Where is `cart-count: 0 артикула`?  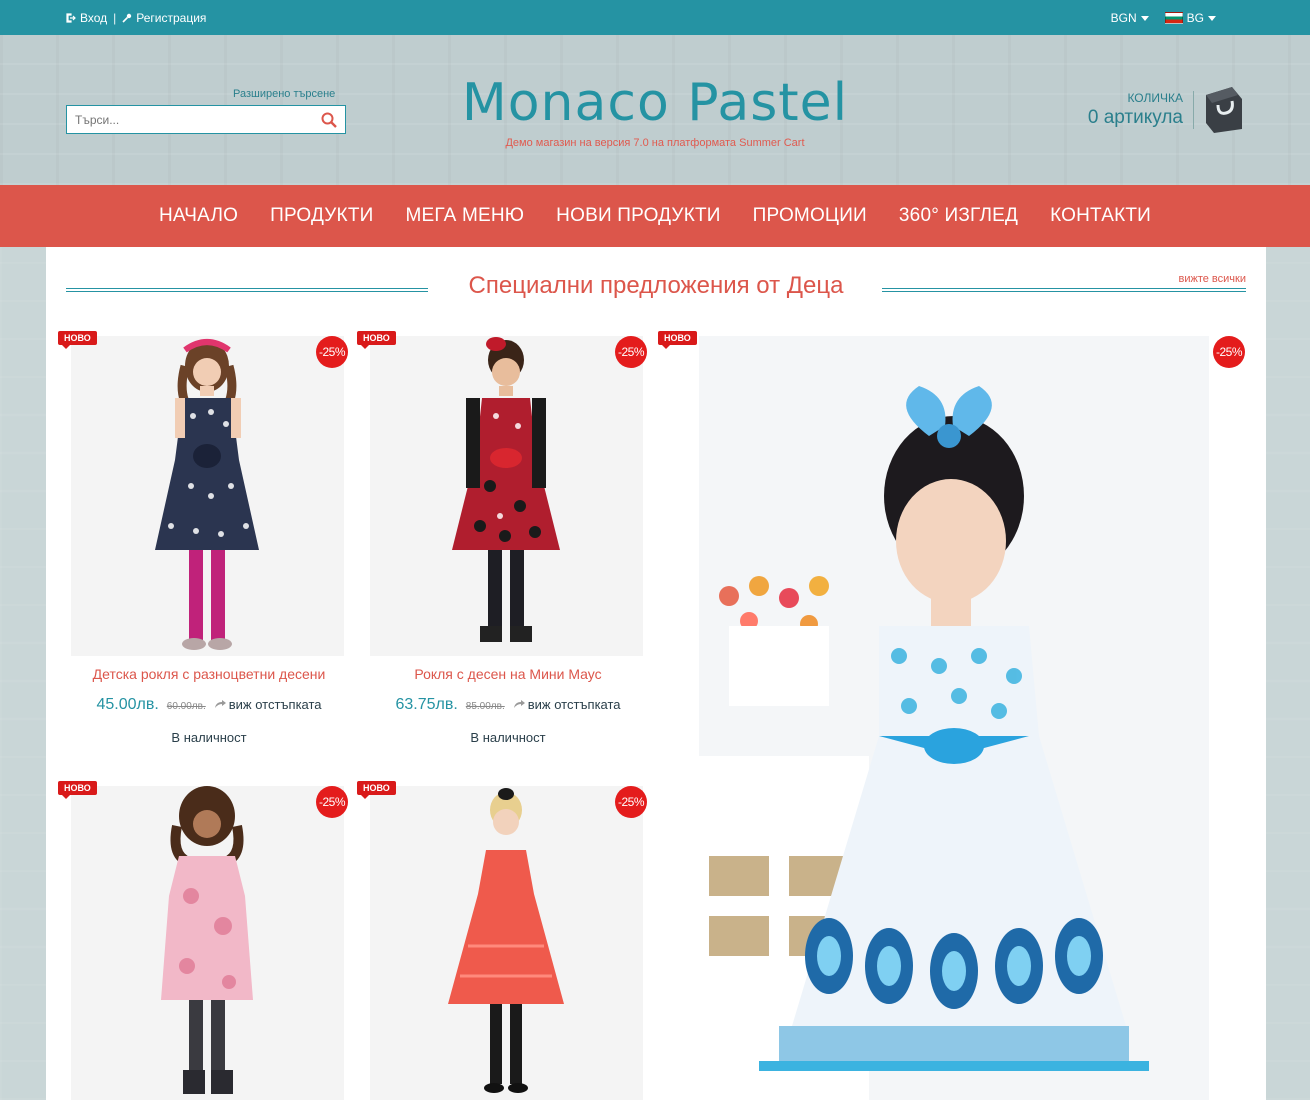
cart-count: 0 артикула is located at coordinates (1135, 117).